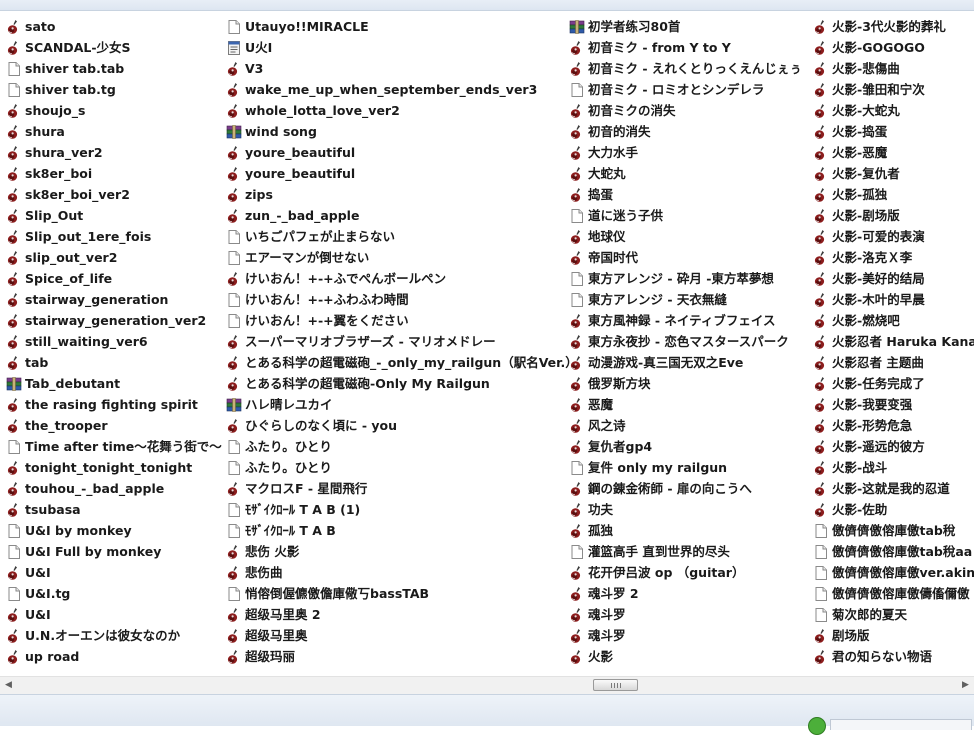 Image resolution: width=974 pixels, height=735 pixels. I want to click on file-item: ハレ晴レユカイ, so click(395, 404).